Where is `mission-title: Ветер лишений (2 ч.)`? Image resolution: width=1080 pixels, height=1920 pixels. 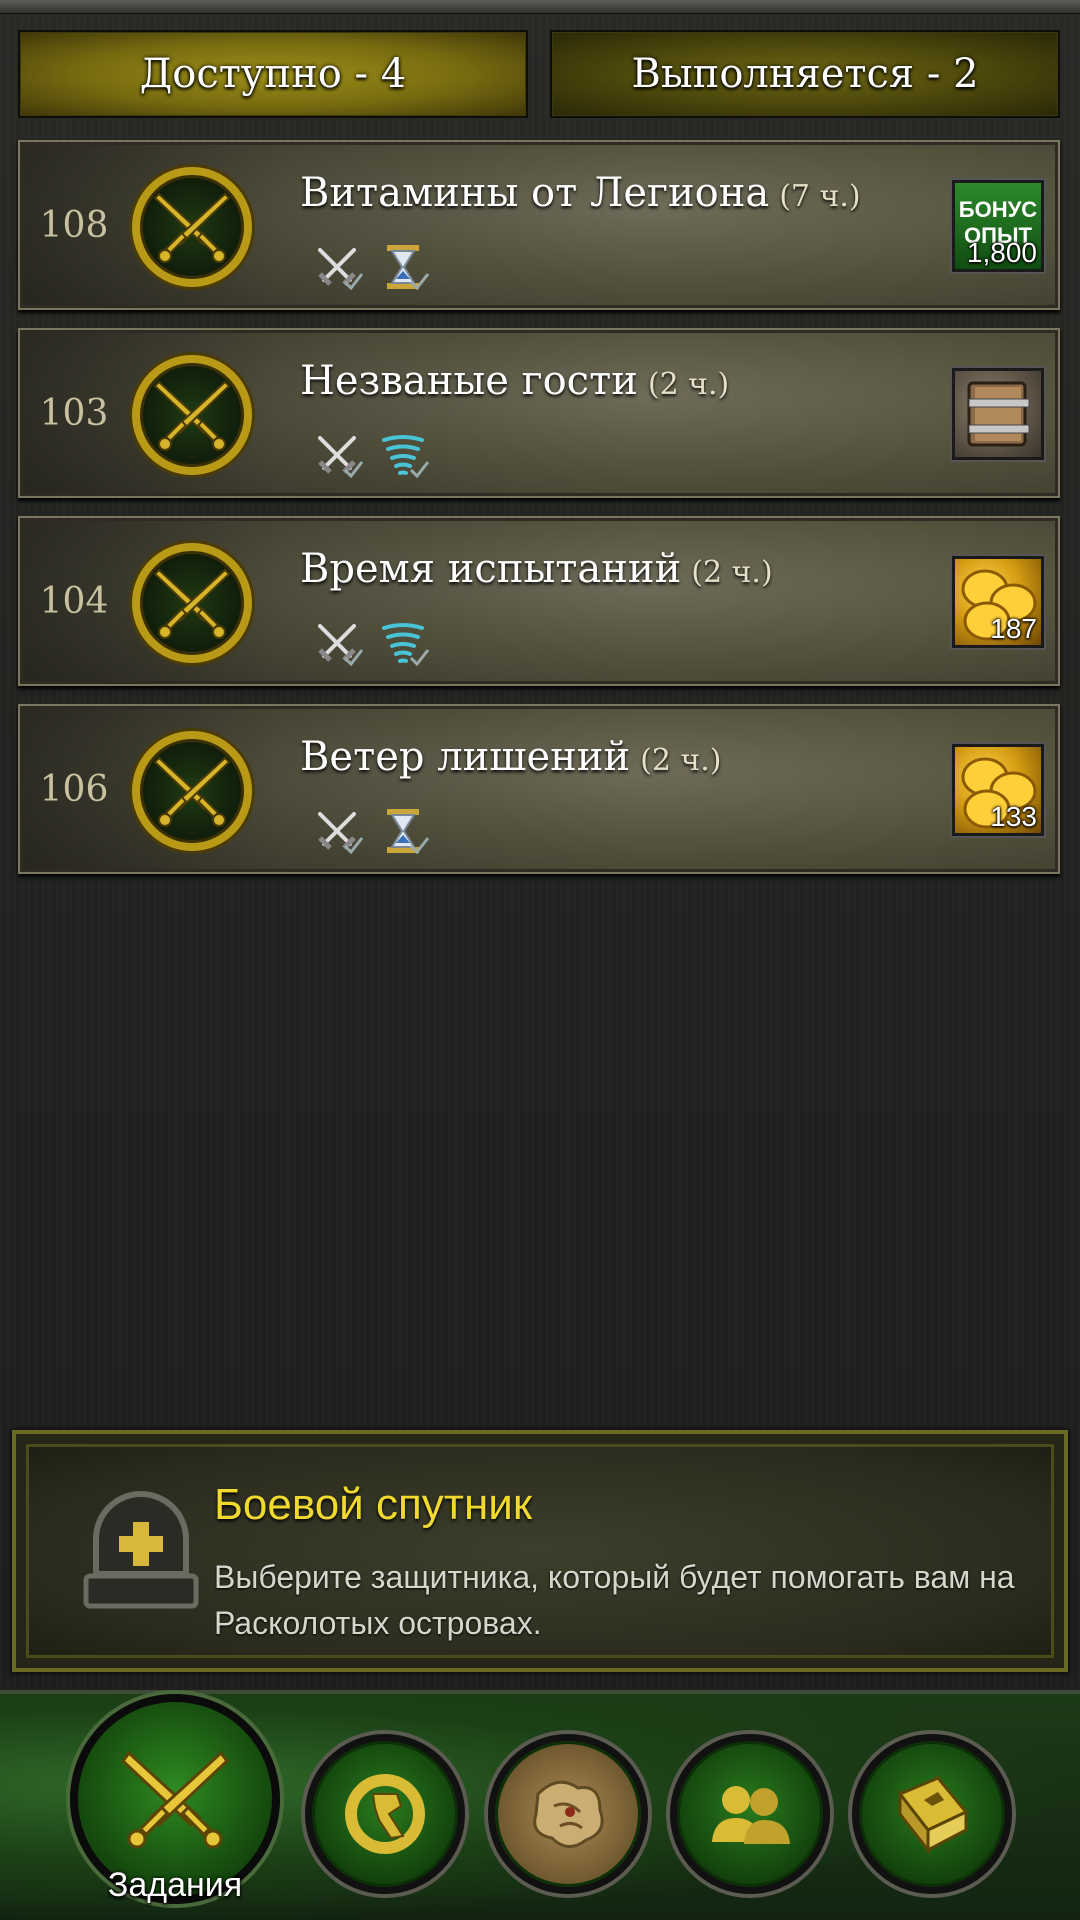 mission-title: Ветер лишений (2 ч.) is located at coordinates (511, 757).